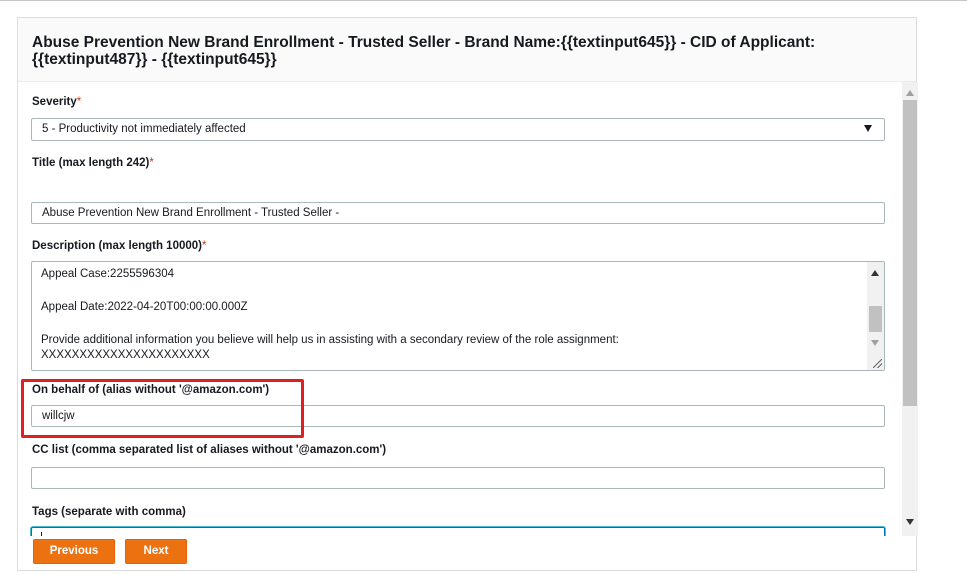 The width and height of the screenshot is (967, 574). I want to click on severity-label-text: Severity, so click(54, 102).